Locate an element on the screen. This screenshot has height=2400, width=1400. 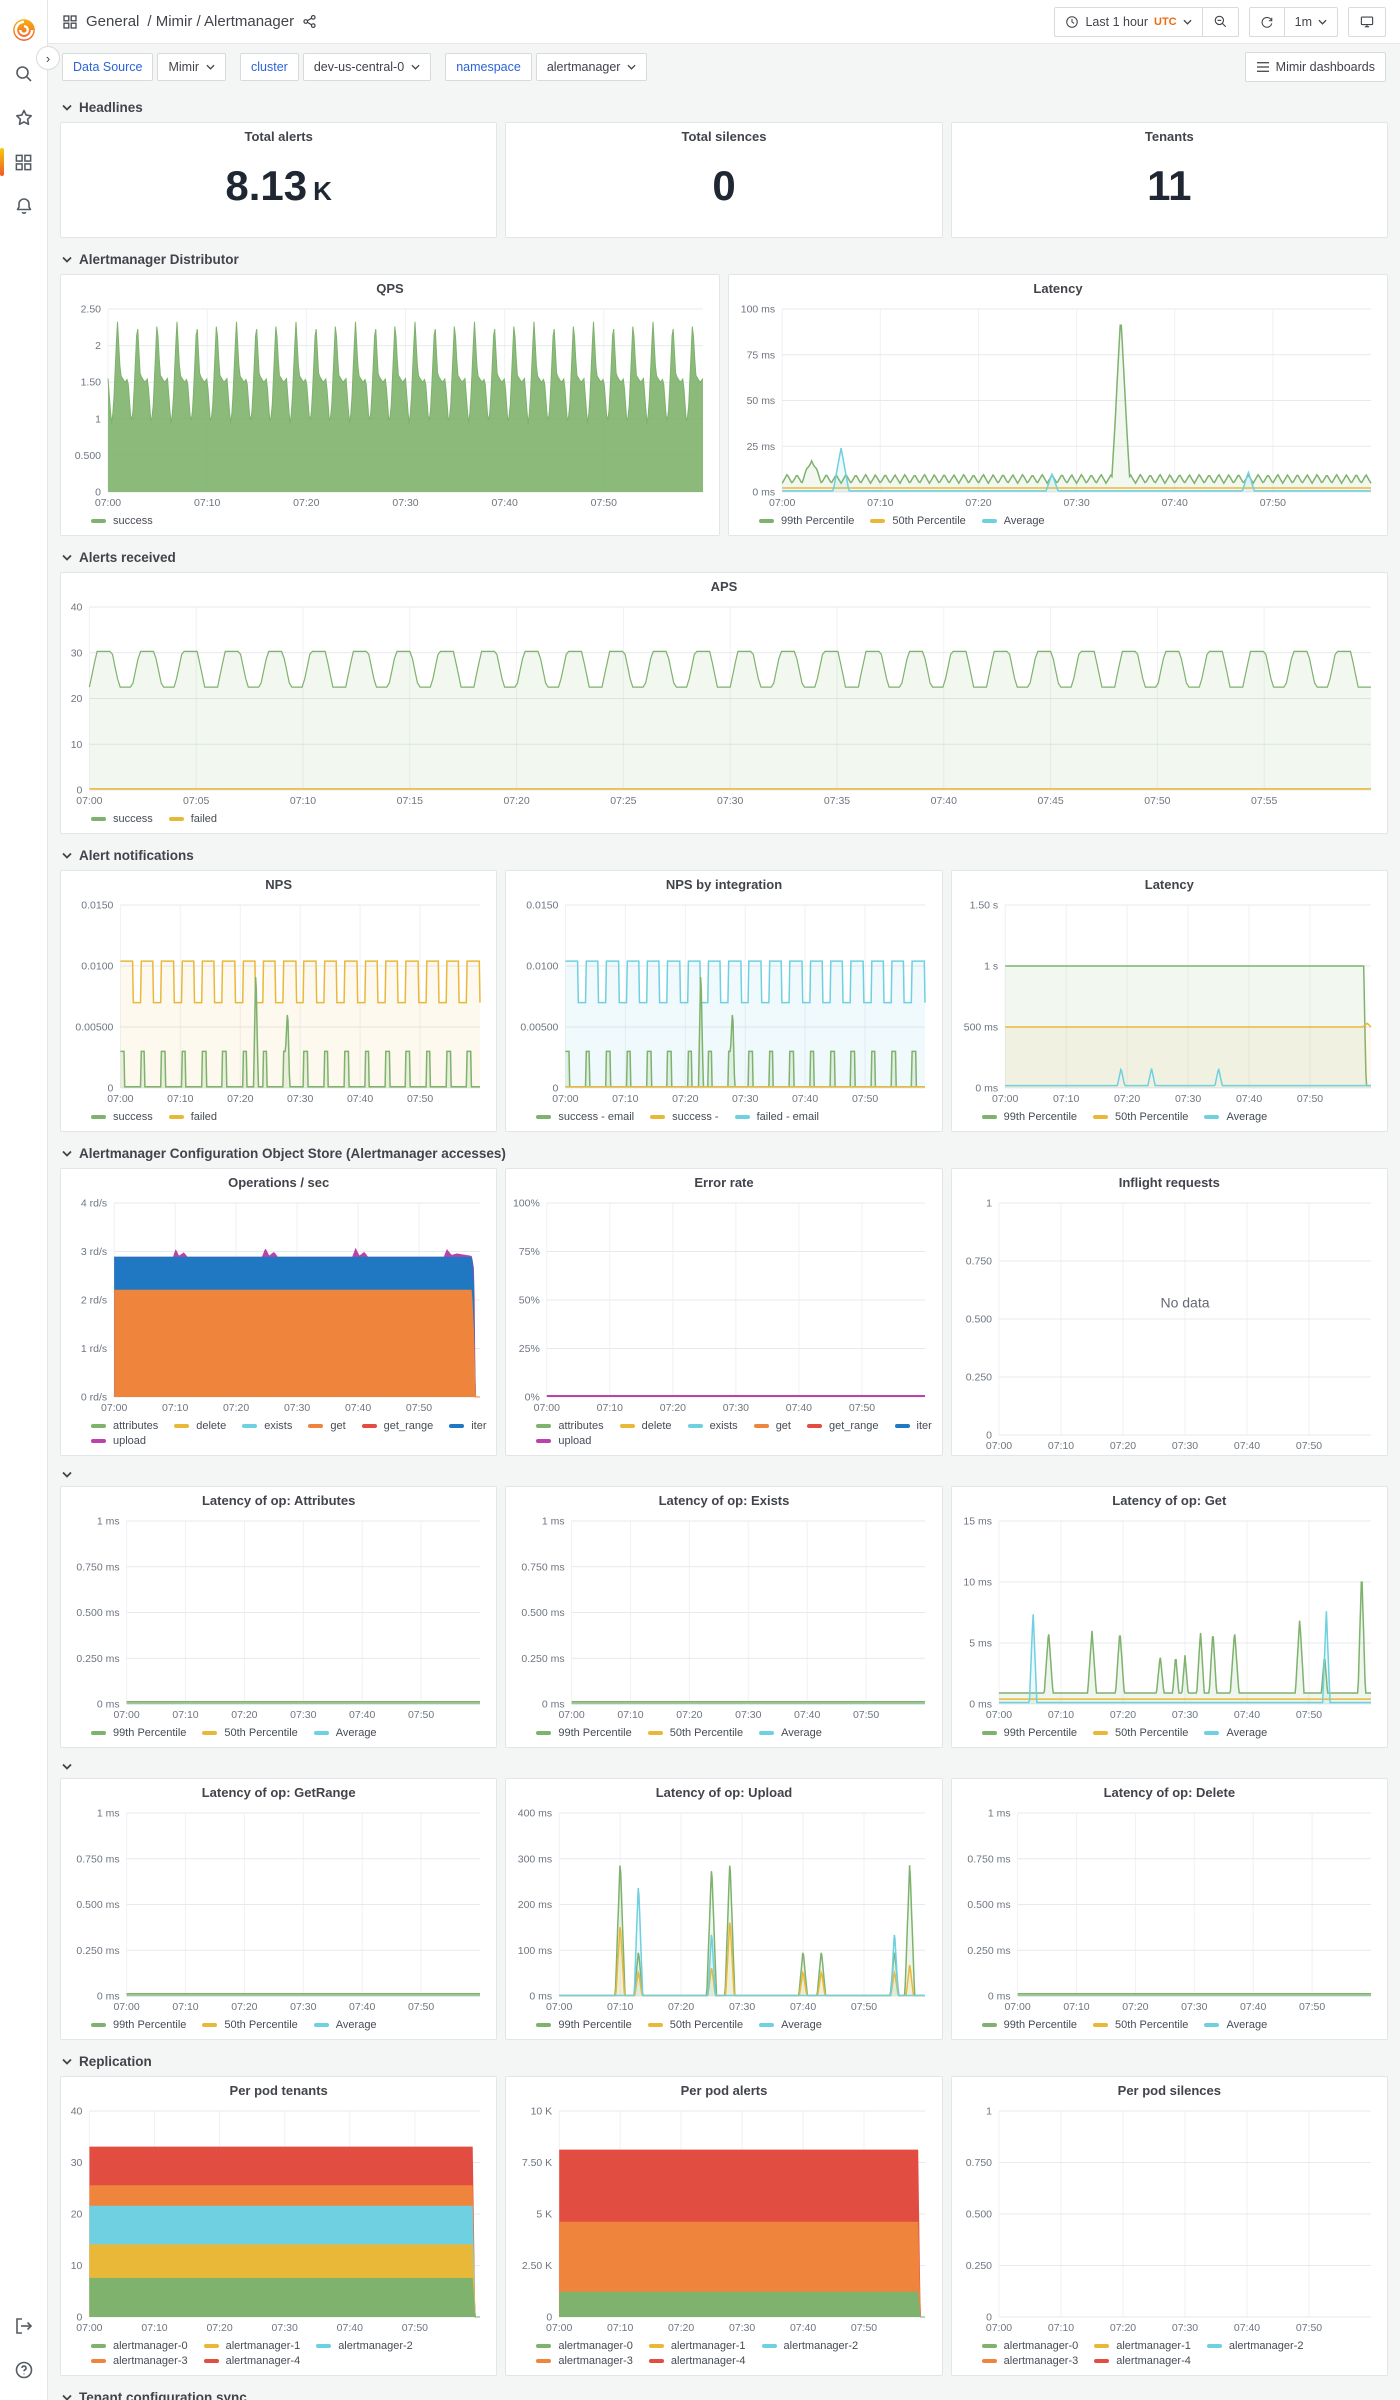
legend-item: failed - email is located at coordinates (776, 1117).